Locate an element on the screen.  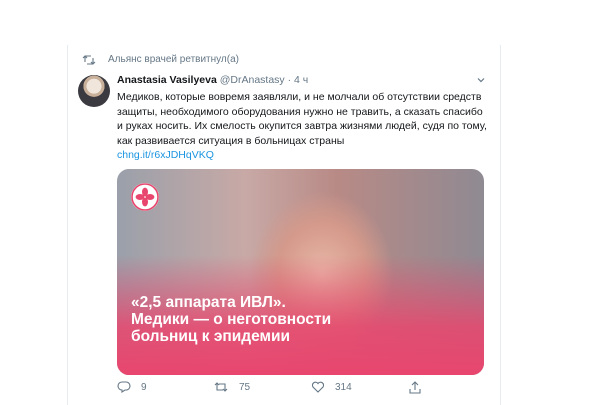
medical-union-logo is located at coordinates (145, 197).